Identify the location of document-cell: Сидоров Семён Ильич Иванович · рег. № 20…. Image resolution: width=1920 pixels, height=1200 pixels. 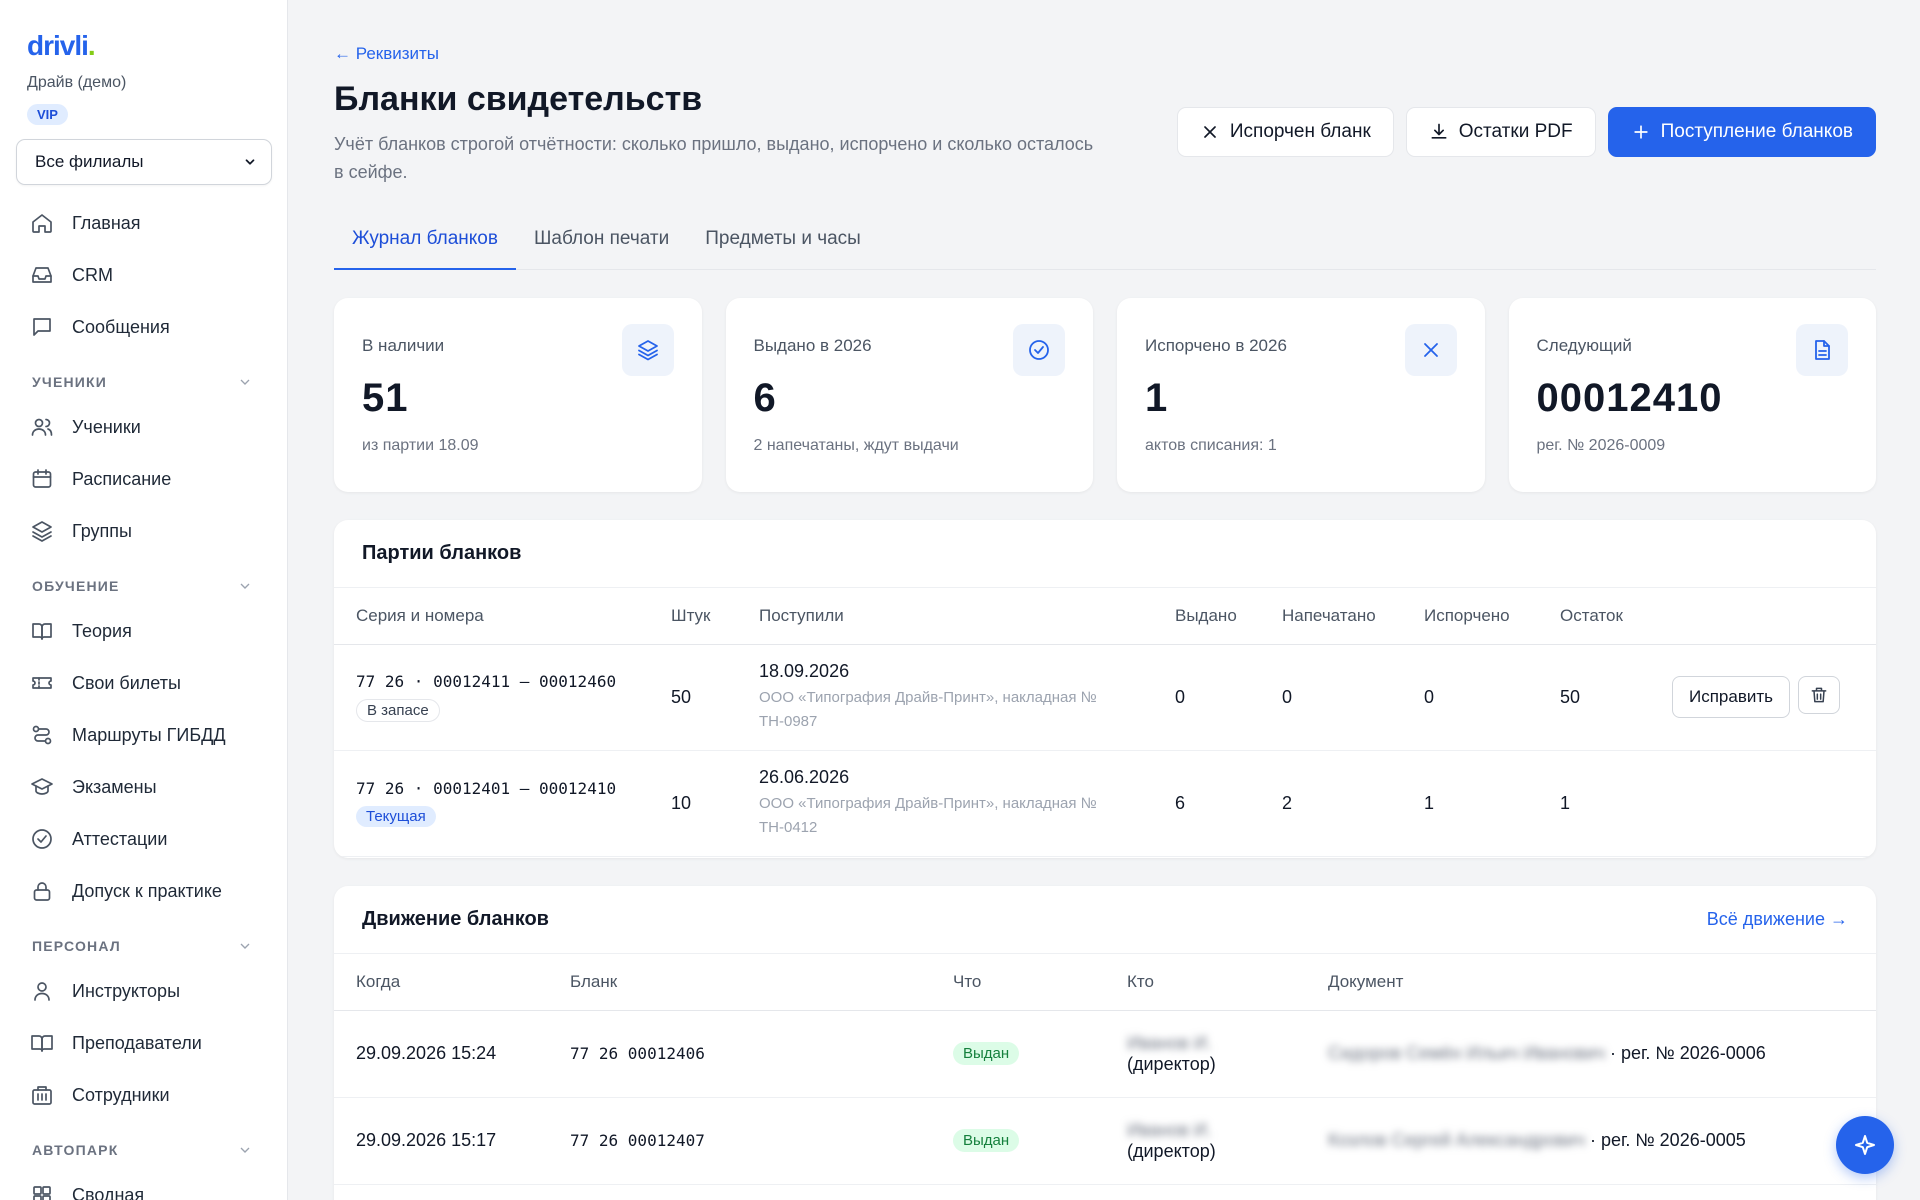
(1591, 1054).